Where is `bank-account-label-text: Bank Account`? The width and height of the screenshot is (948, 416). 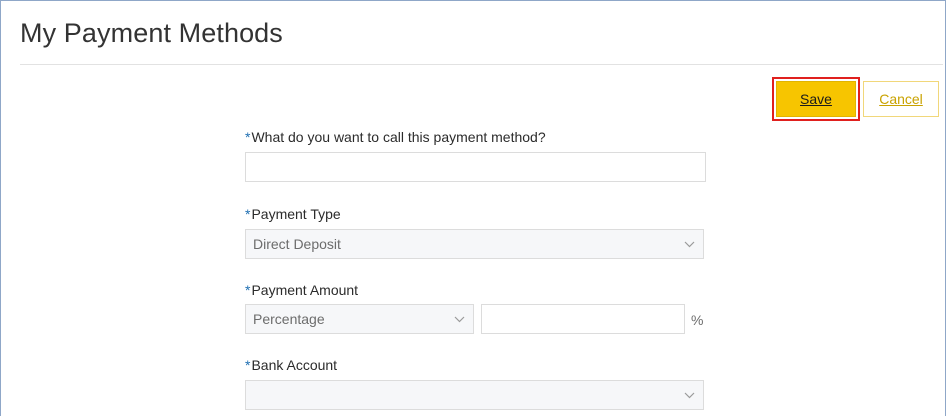
bank-account-label-text: Bank Account is located at coordinates (294, 365).